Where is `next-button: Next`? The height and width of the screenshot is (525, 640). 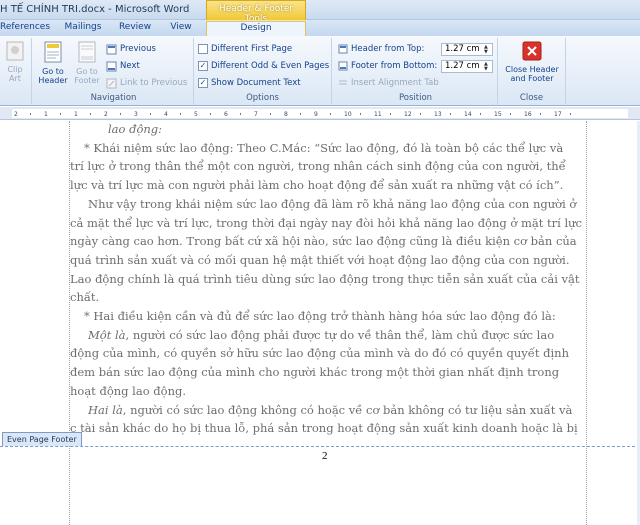 next-button: Next is located at coordinates (123, 66).